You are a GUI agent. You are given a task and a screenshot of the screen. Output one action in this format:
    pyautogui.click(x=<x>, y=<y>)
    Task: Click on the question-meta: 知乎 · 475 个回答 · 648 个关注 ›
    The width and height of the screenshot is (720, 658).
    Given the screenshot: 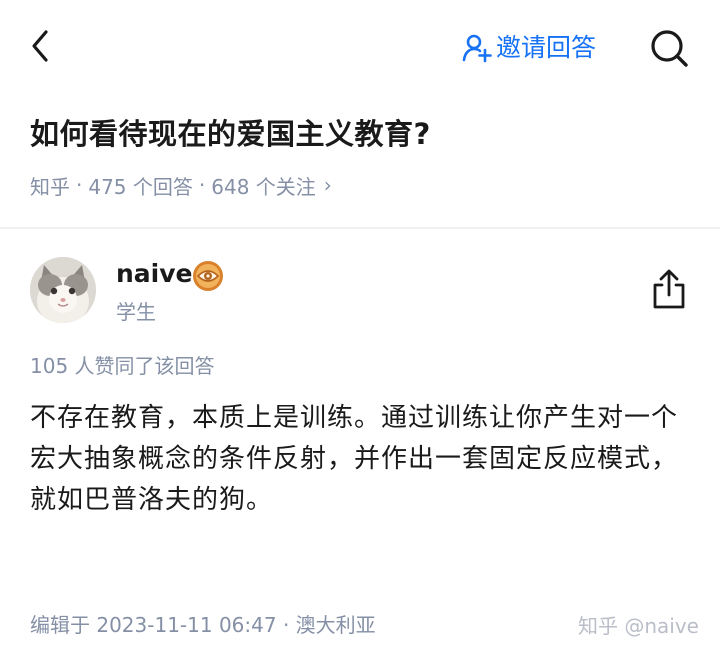 What is the action you would take?
    pyautogui.click(x=181, y=185)
    